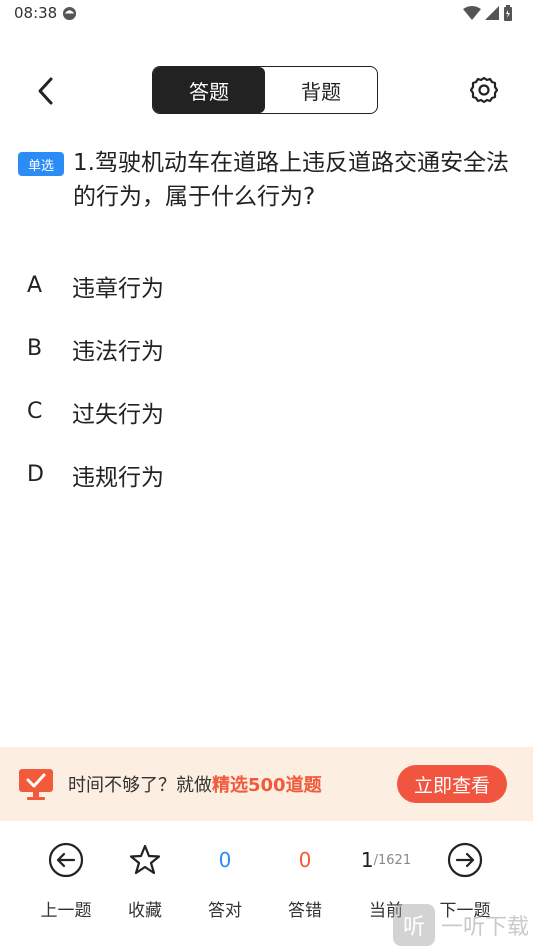 The width and height of the screenshot is (533, 948). I want to click on arrow-left-circle-icon, so click(66, 860).